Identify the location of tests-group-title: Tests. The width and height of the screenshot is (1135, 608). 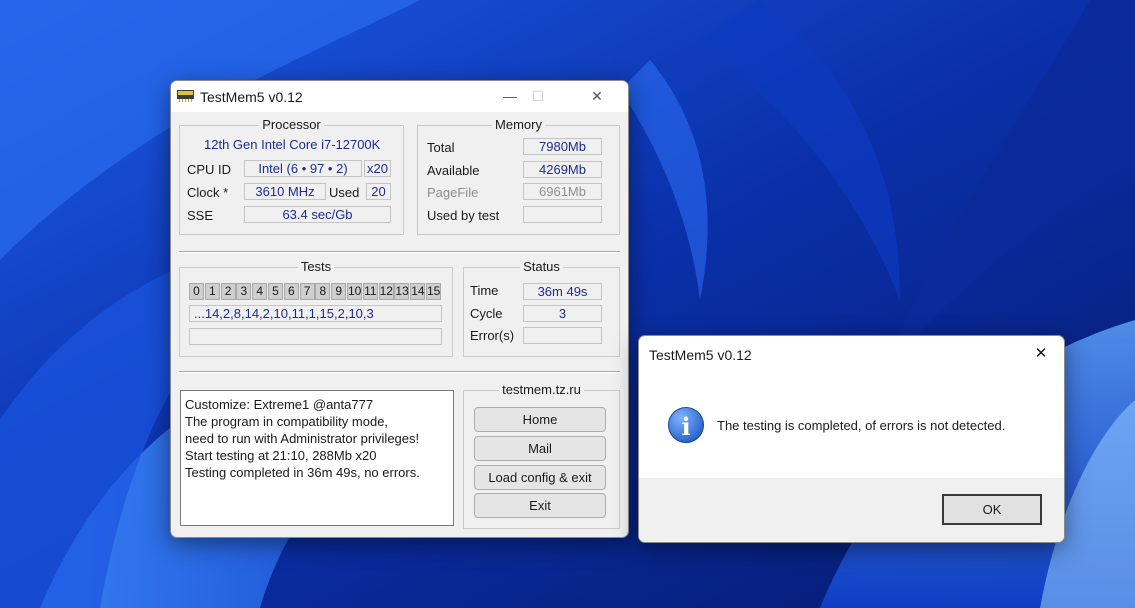
(316, 266).